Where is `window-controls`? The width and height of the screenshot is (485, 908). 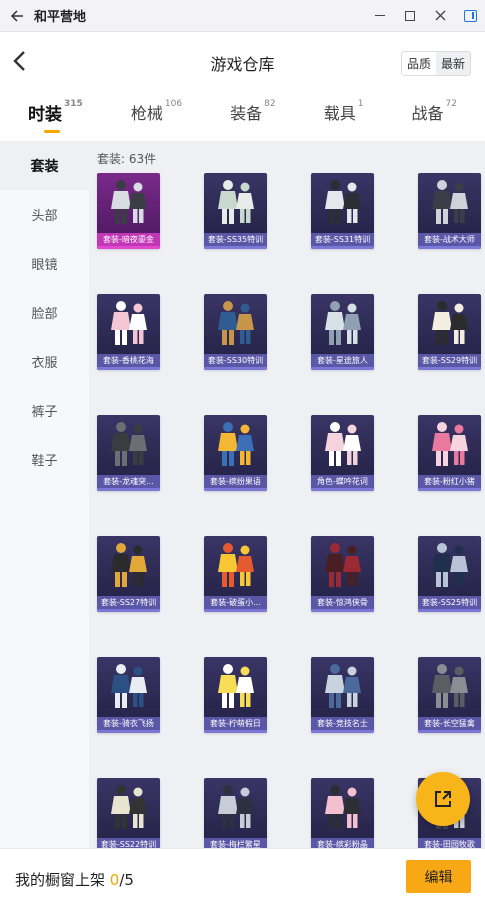
window-controls is located at coordinates (425, 16).